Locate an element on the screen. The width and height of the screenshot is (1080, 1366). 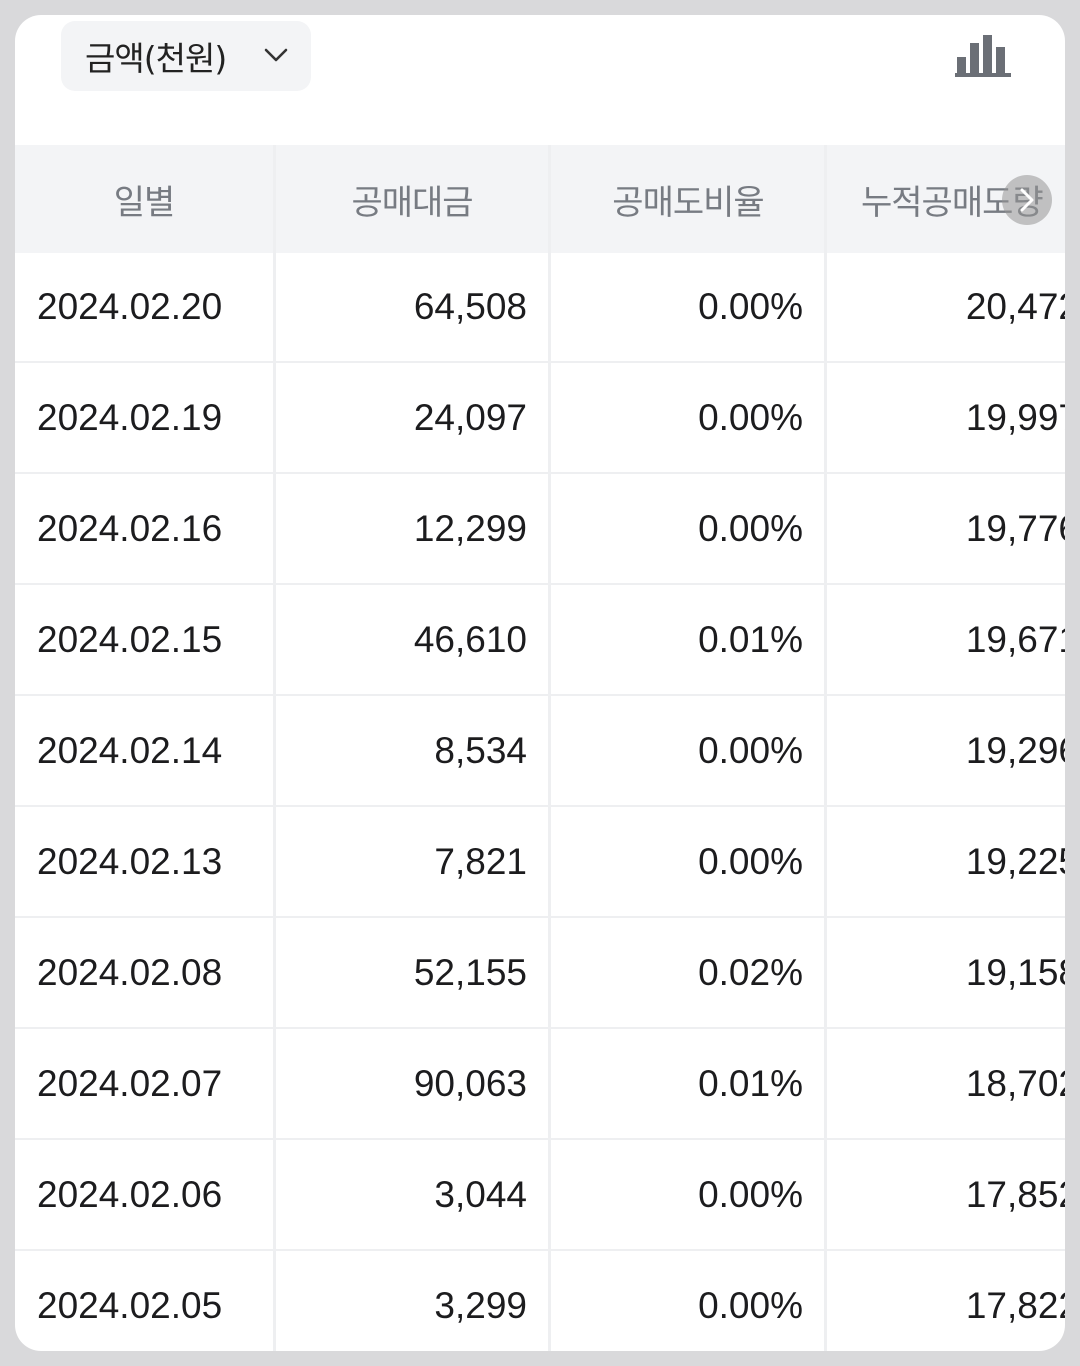
cell-date: 2024.02.19 is located at coordinates (130, 417).